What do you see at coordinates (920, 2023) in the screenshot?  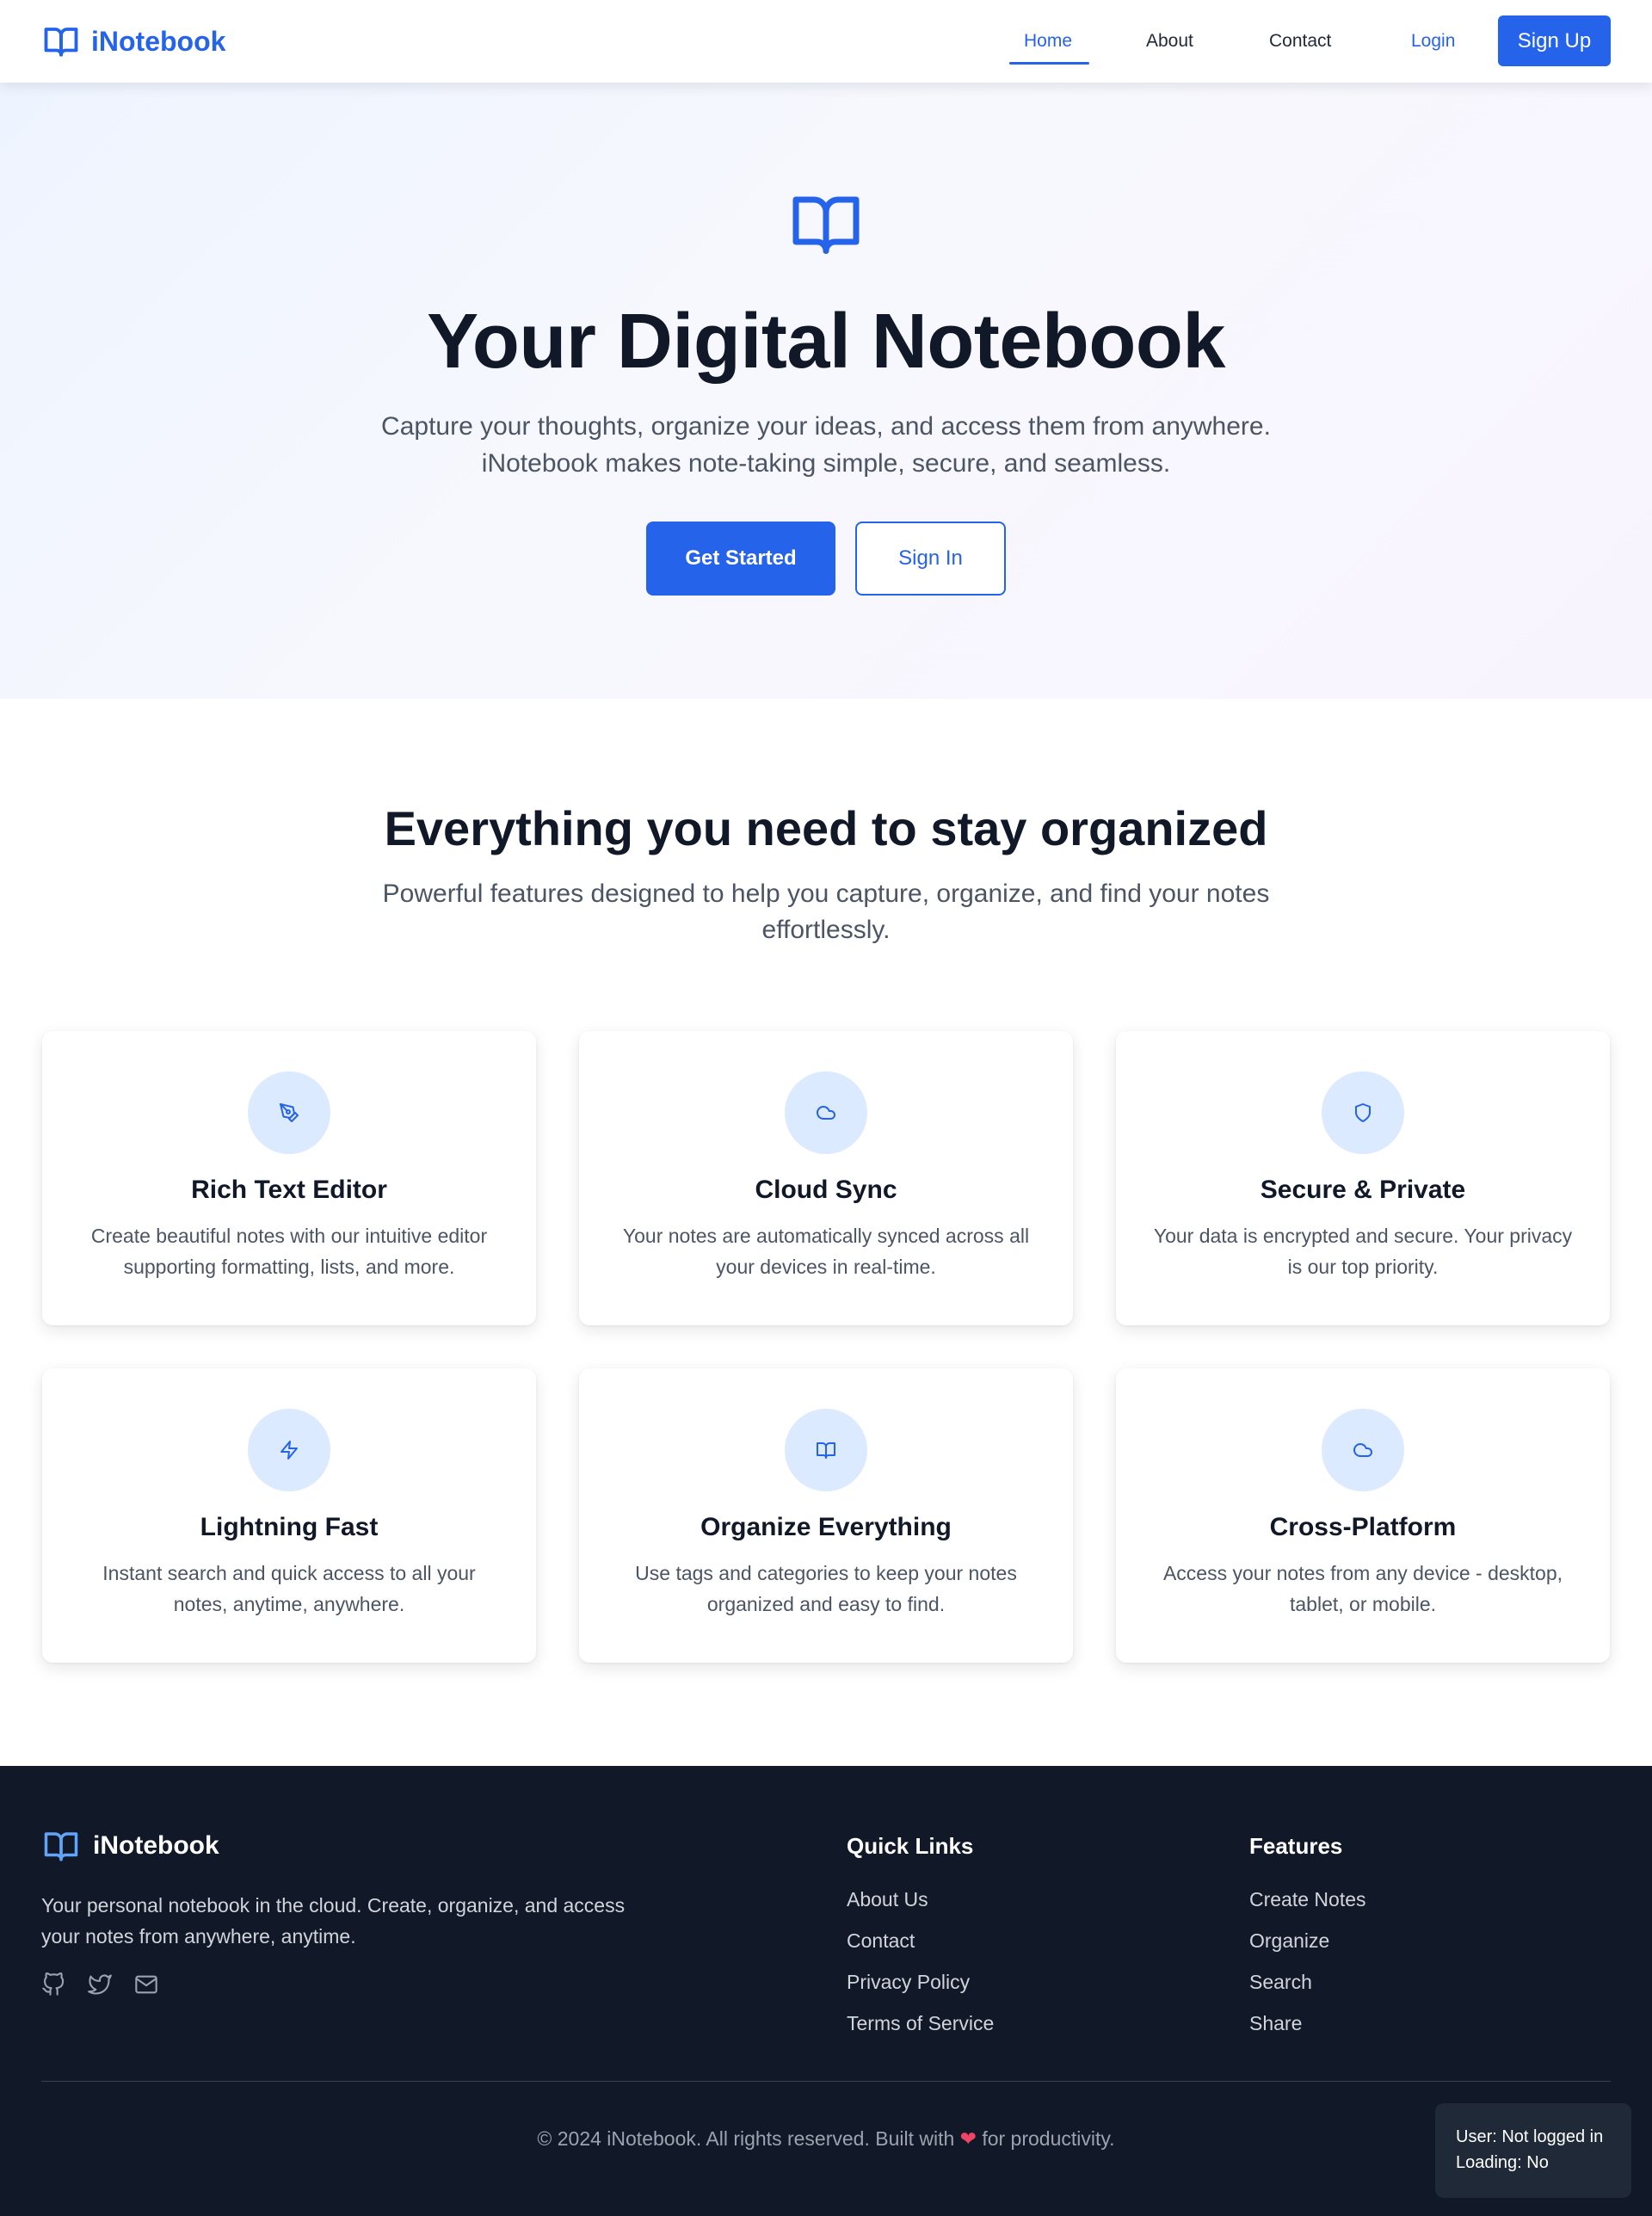 I see `footer-link-terms-of-service: Terms of Service` at bounding box center [920, 2023].